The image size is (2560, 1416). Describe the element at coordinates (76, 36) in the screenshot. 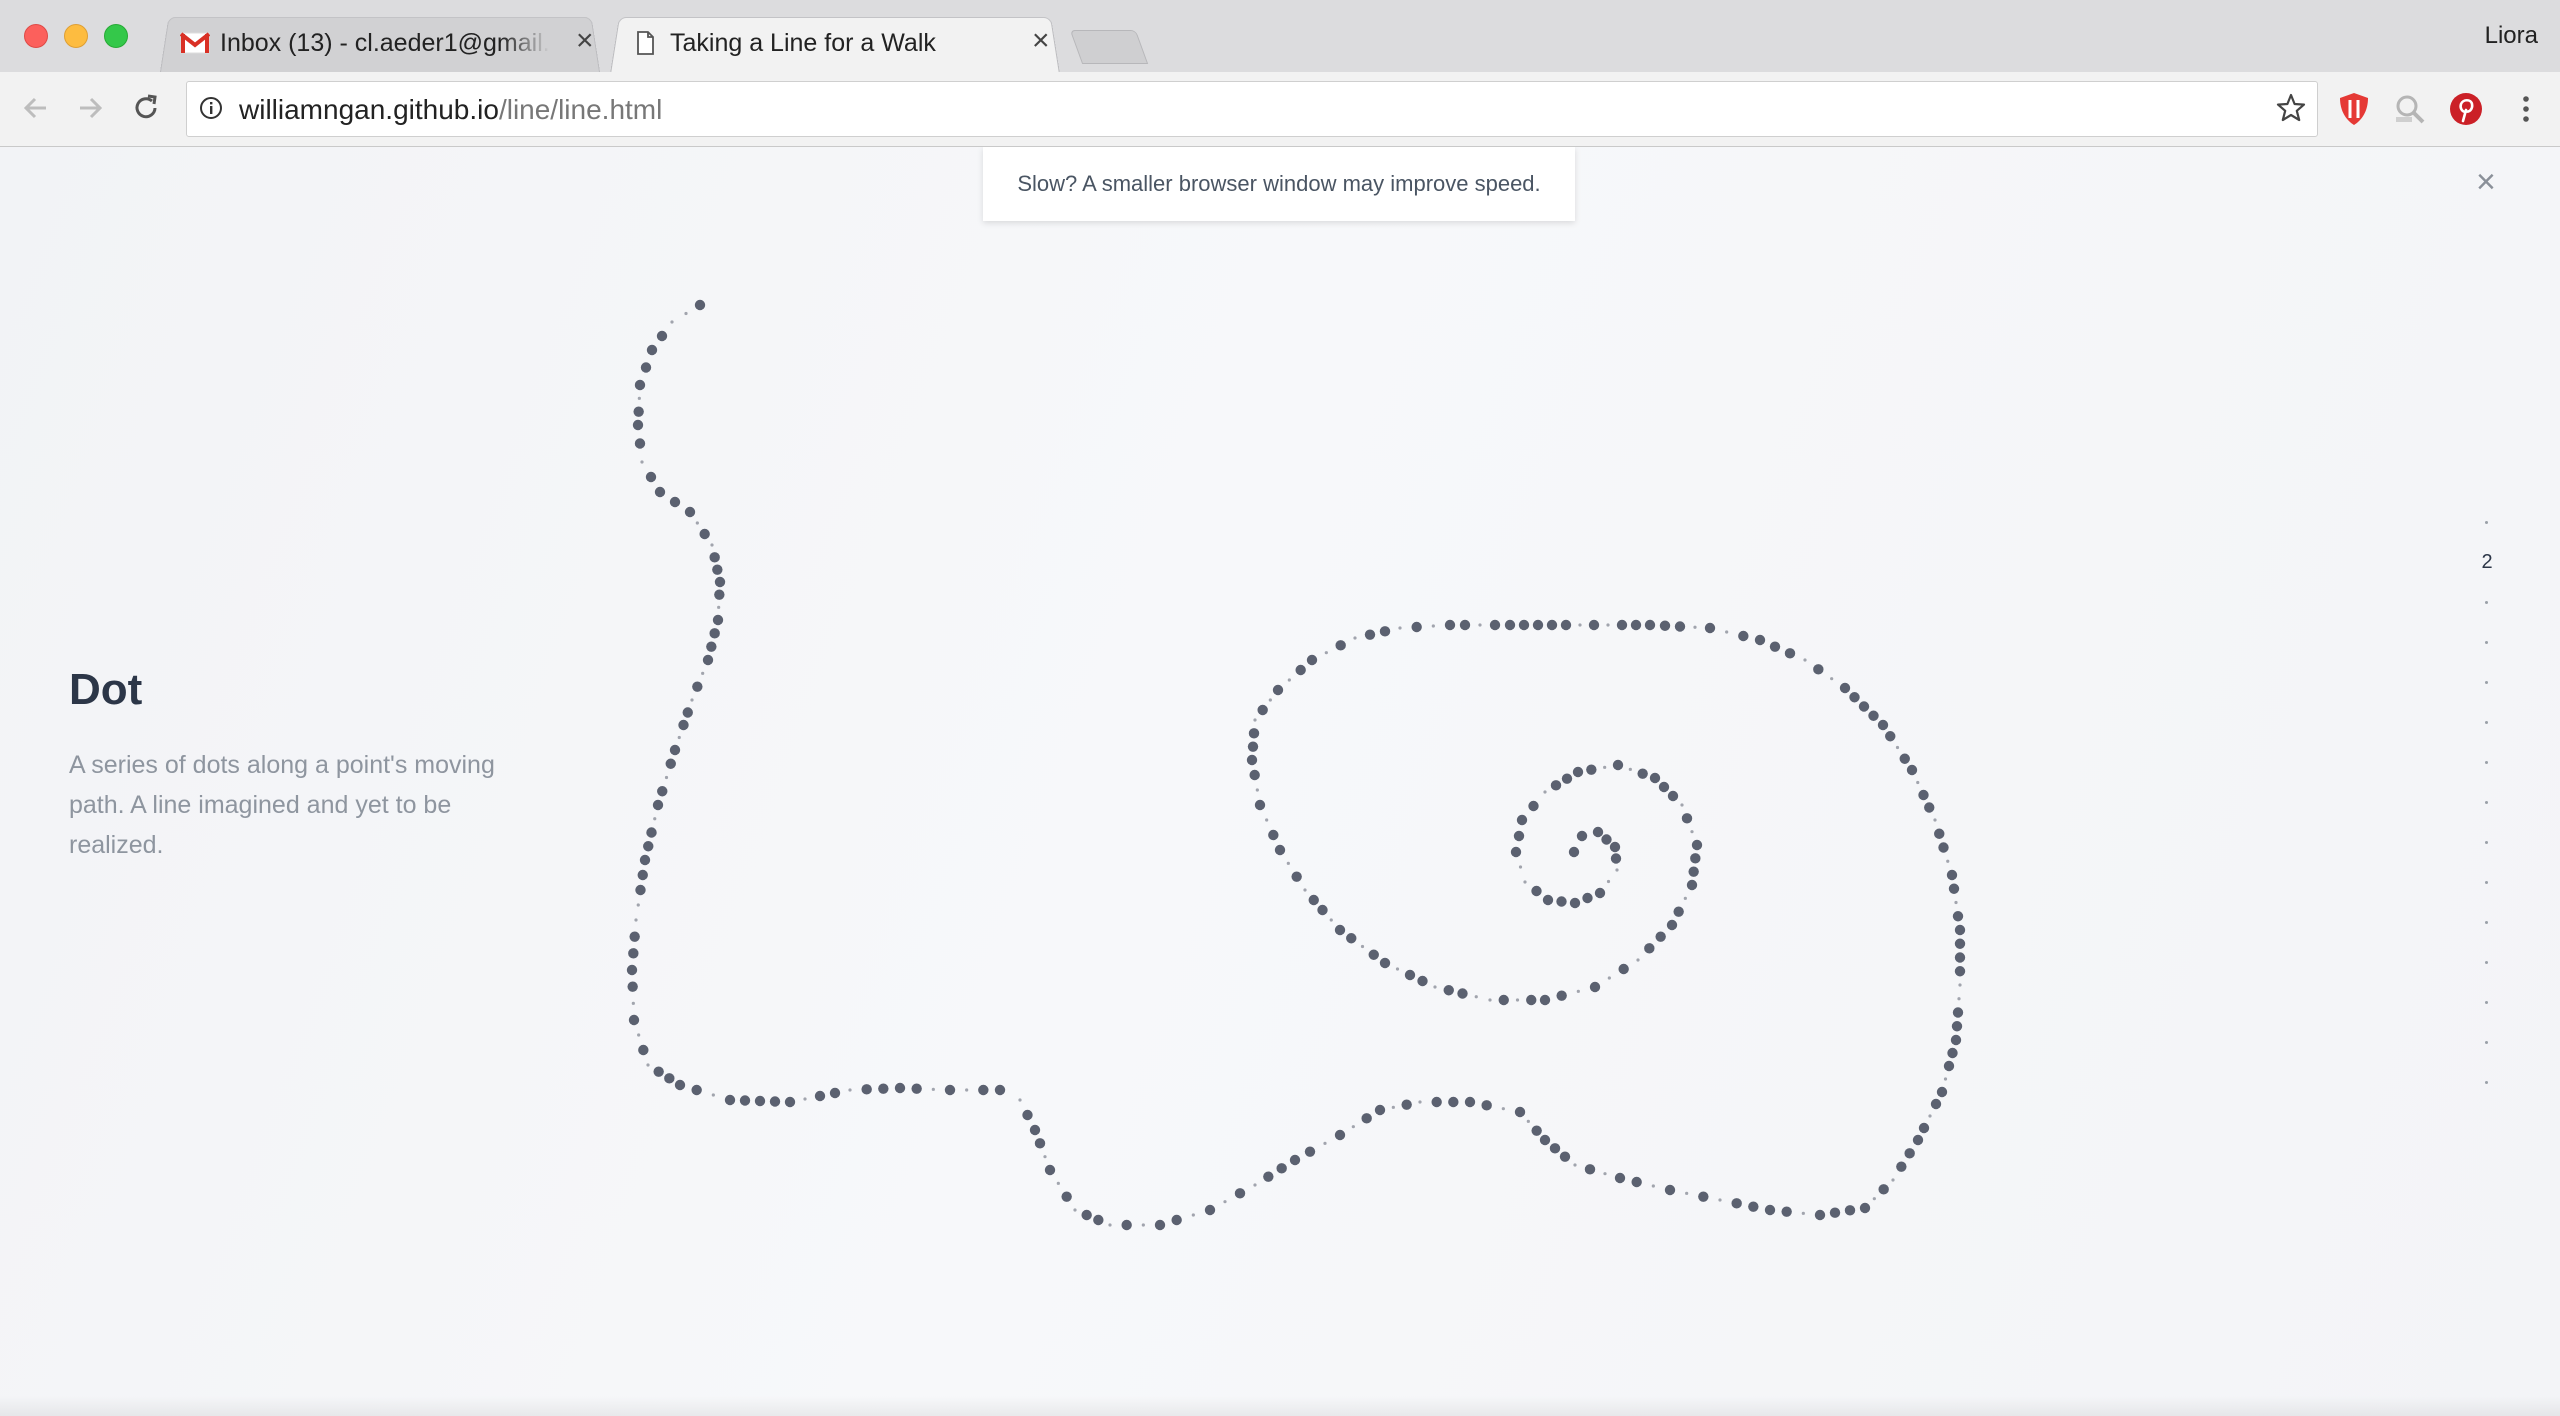

I see `window-minimize-button` at that location.